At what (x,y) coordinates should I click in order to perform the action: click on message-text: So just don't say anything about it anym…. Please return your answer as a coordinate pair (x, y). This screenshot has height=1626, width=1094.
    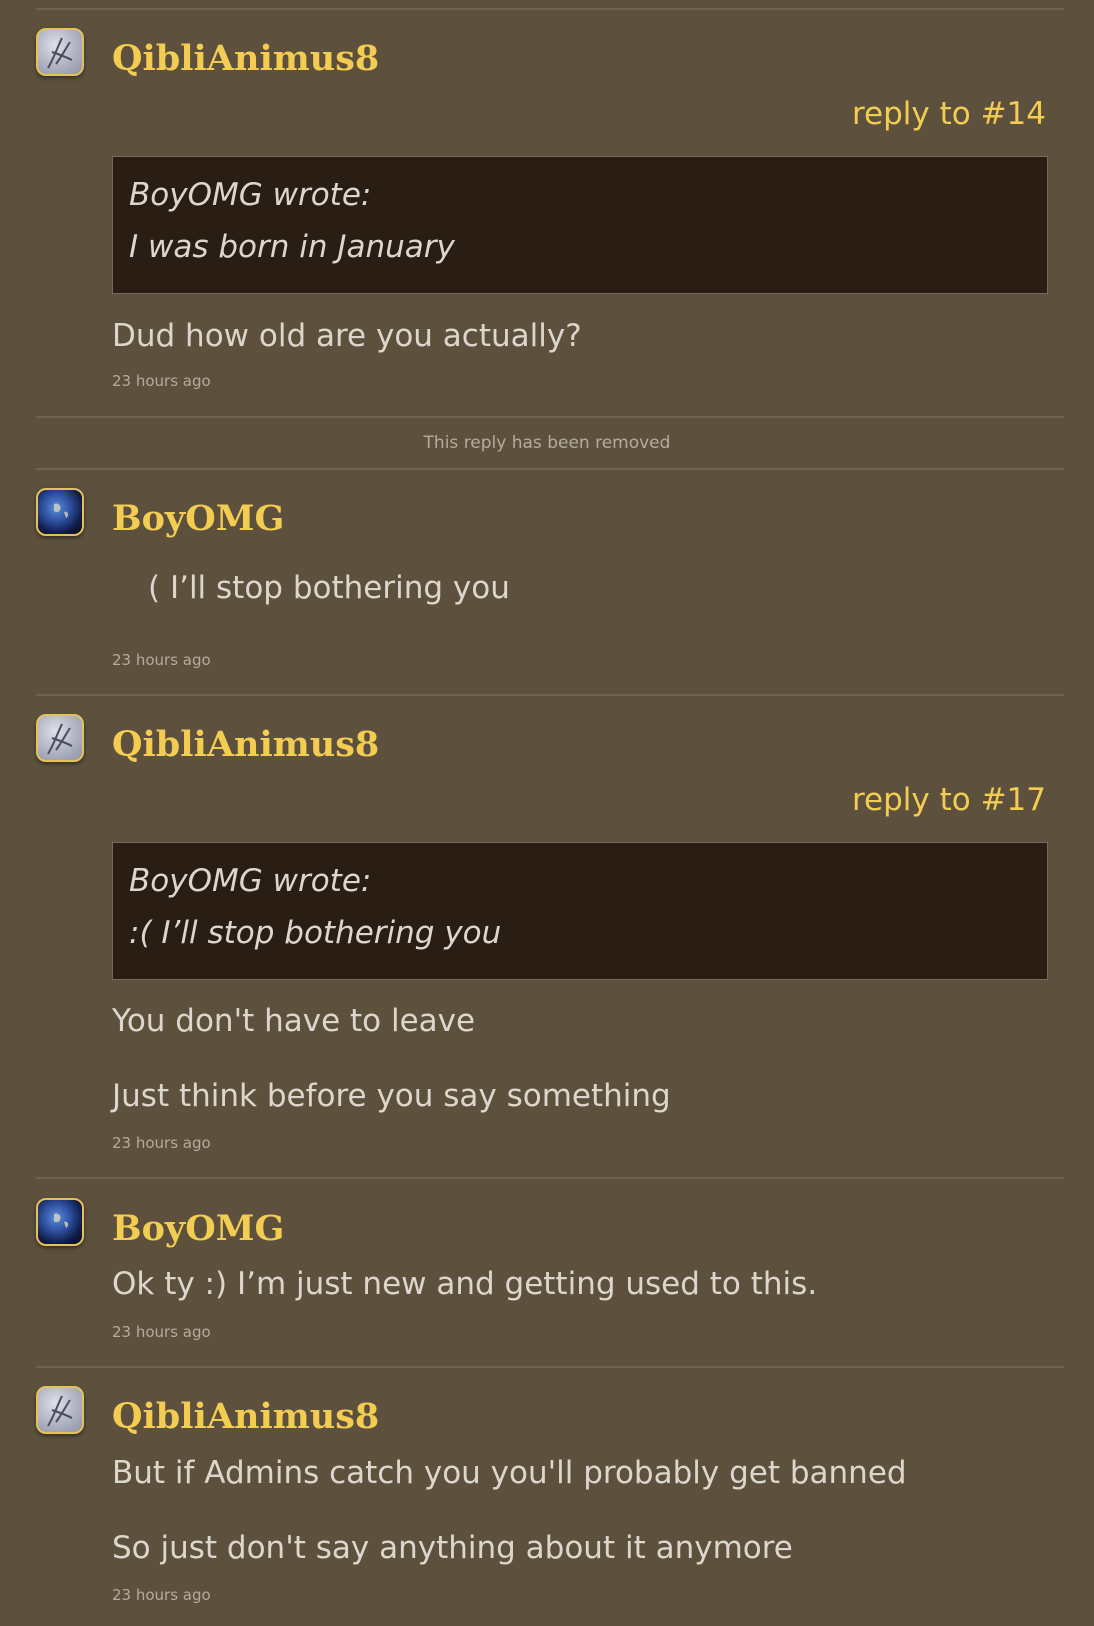
    Looking at the image, I should click on (452, 1548).